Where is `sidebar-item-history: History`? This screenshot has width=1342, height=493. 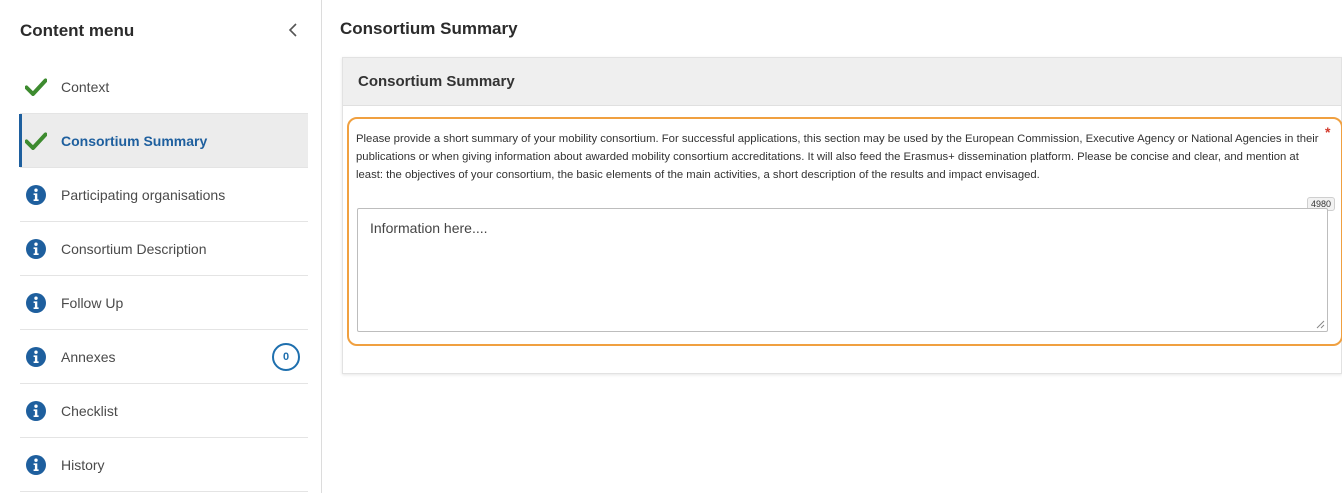
sidebar-item-history: History is located at coordinates (164, 465).